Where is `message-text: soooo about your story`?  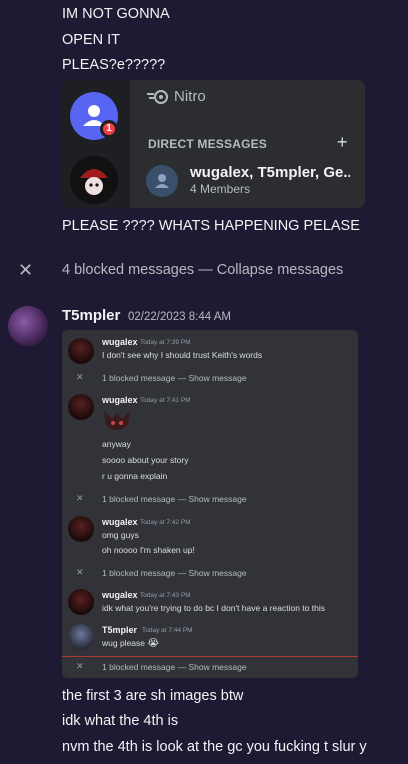 message-text: soooo about your story is located at coordinates (145, 460).